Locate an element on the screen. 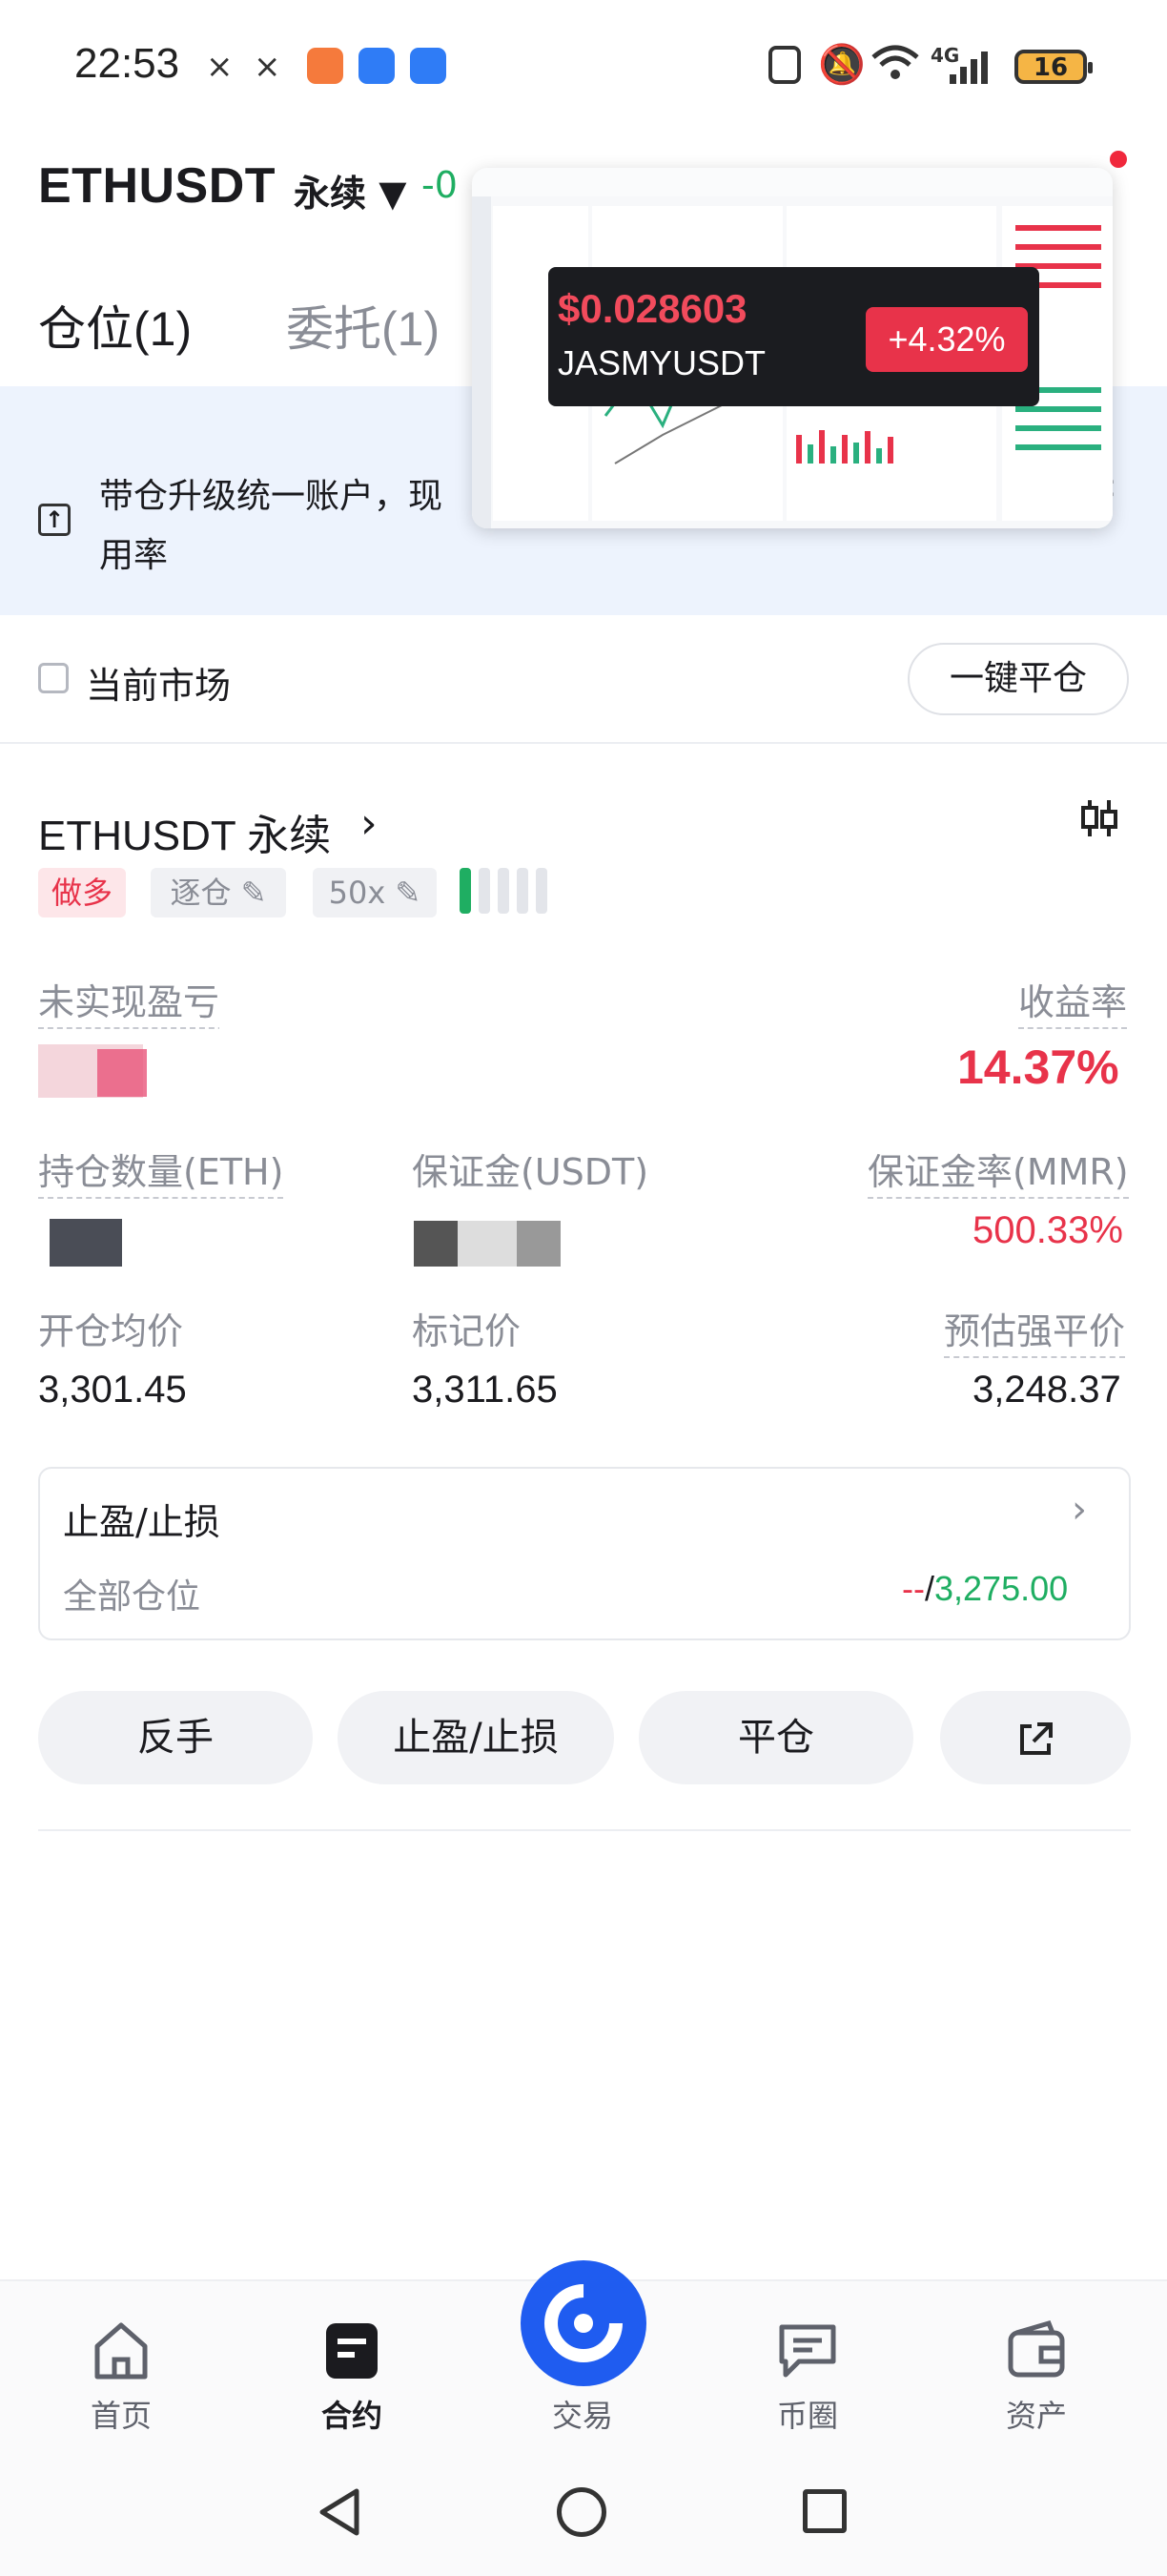 Image resolution: width=1167 pixels, height=2576 pixels. community-icon is located at coordinates (807, 2351).